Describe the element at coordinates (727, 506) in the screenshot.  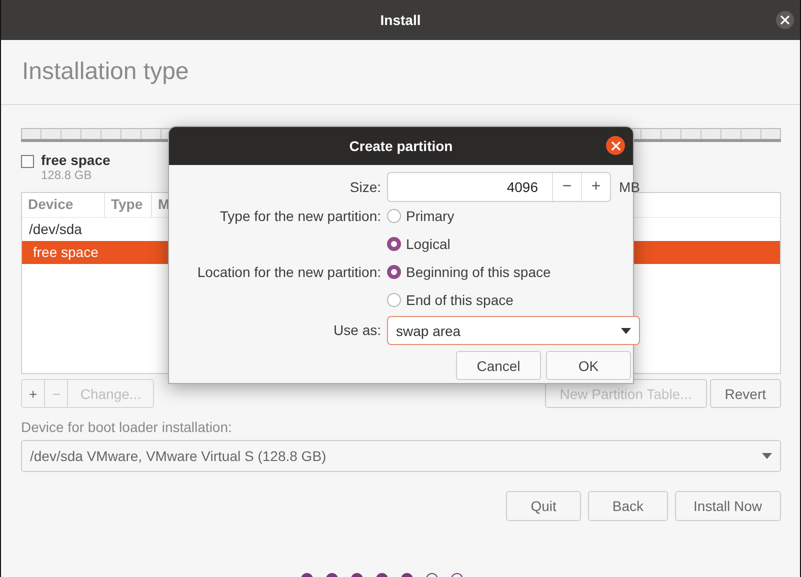
I see `footer-button: Install Now` at that location.